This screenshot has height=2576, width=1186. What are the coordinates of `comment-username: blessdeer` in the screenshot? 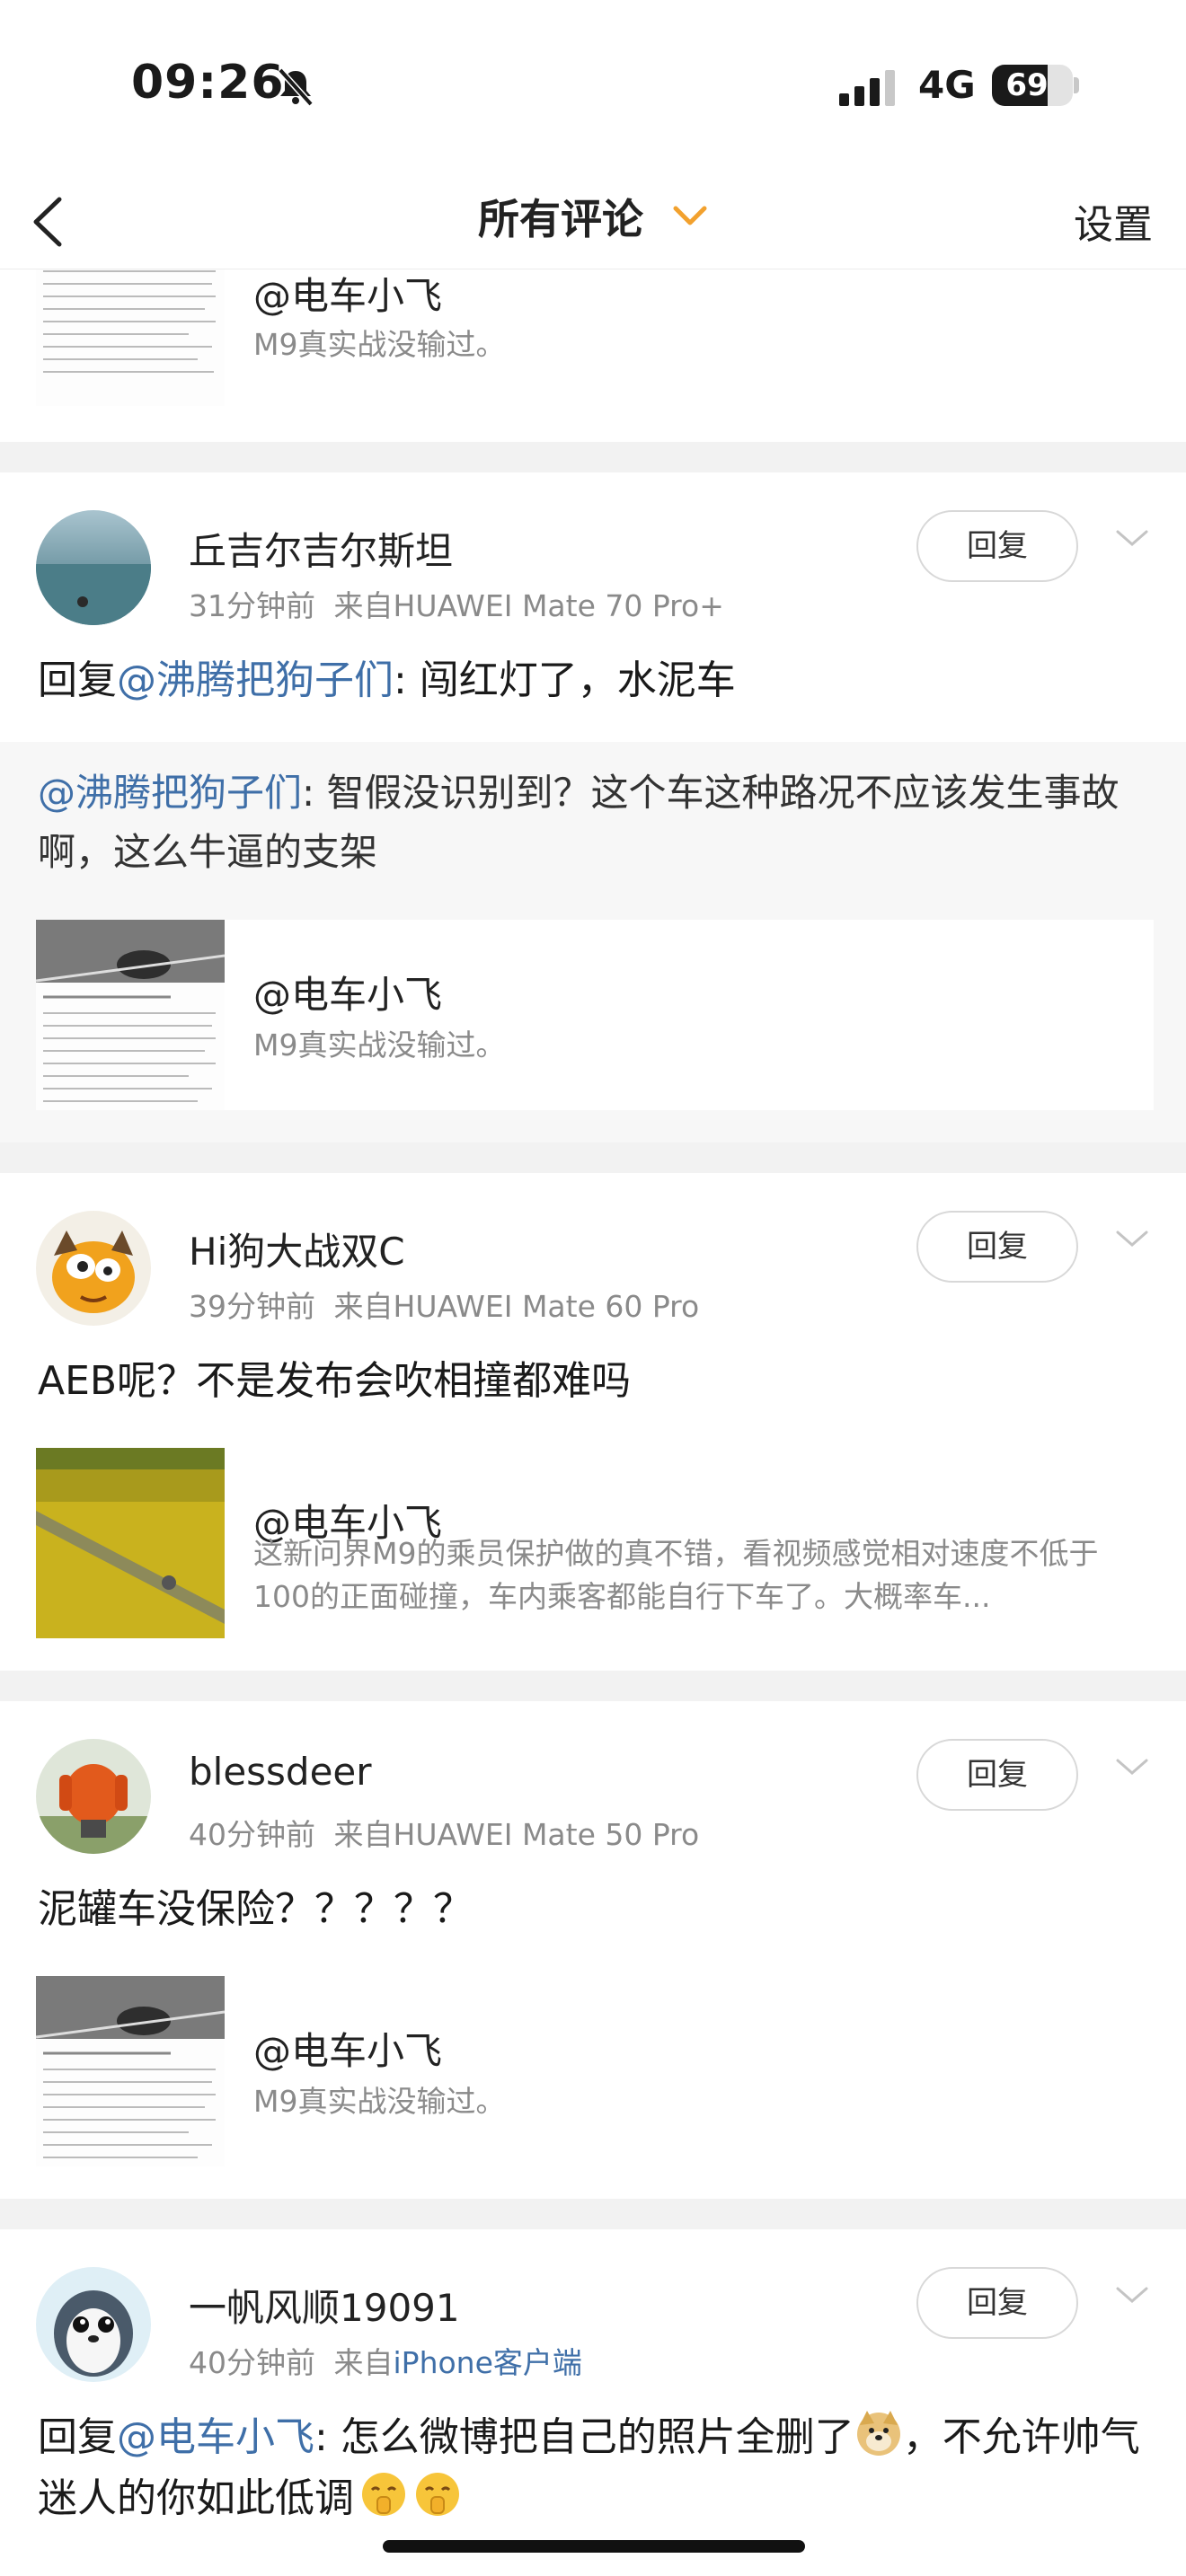 It's located at (280, 1772).